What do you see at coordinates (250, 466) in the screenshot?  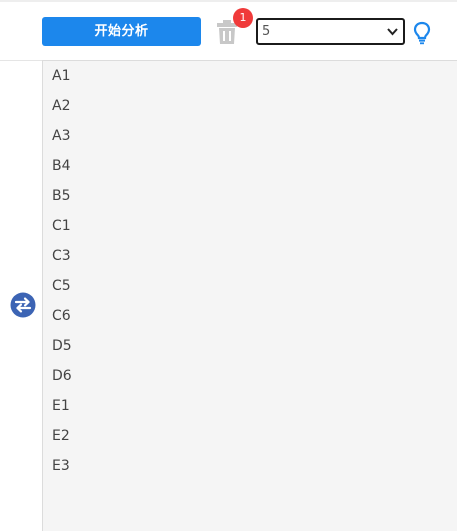 I see `list-item: E3` at bounding box center [250, 466].